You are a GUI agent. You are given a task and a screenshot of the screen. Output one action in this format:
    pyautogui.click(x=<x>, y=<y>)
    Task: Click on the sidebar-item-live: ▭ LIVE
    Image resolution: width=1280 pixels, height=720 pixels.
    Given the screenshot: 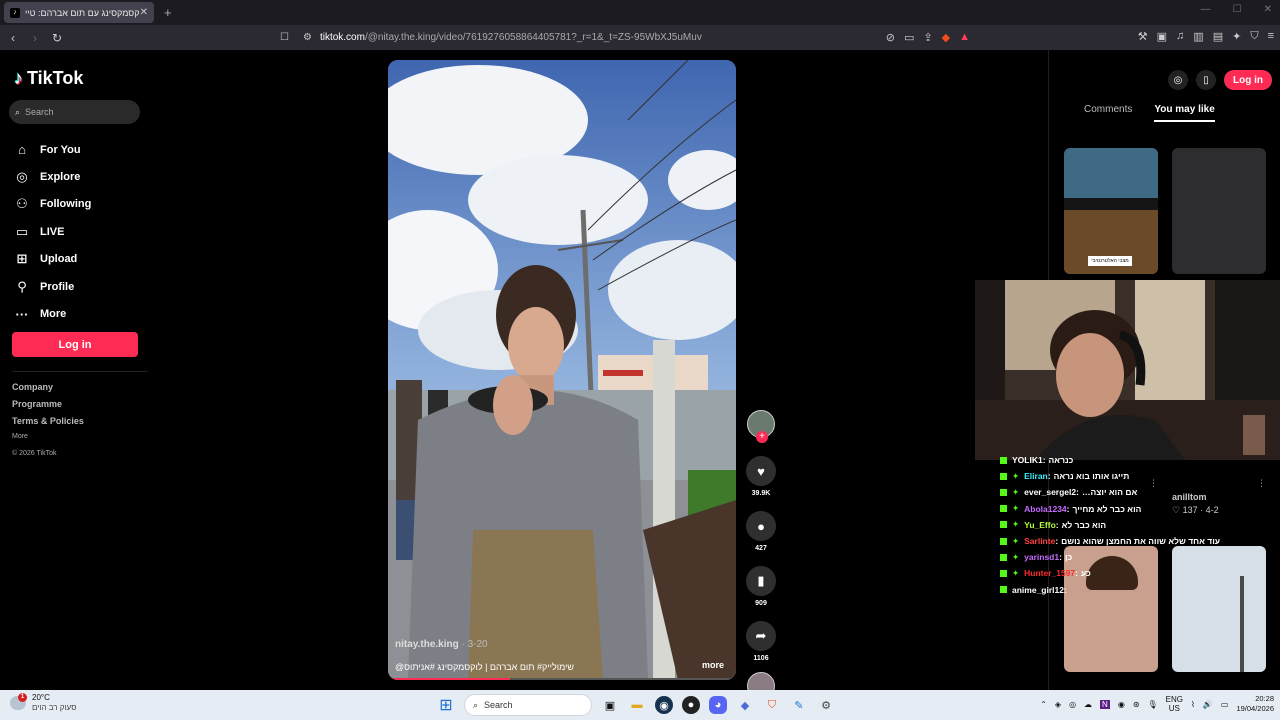 What is the action you would take?
    pyautogui.click(x=52, y=231)
    